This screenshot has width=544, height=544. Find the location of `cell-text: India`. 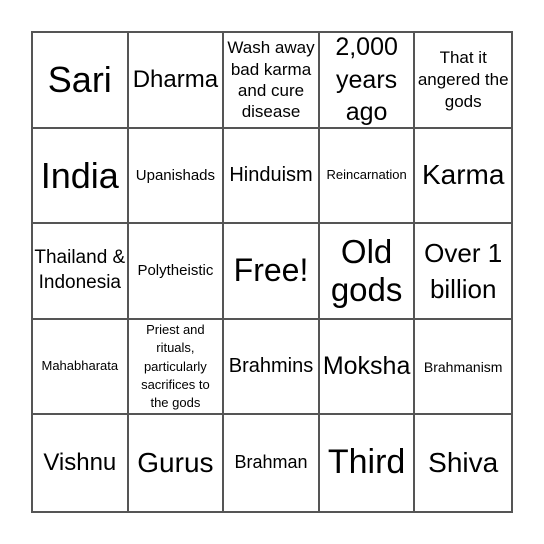

cell-text: India is located at coordinates (79, 175).